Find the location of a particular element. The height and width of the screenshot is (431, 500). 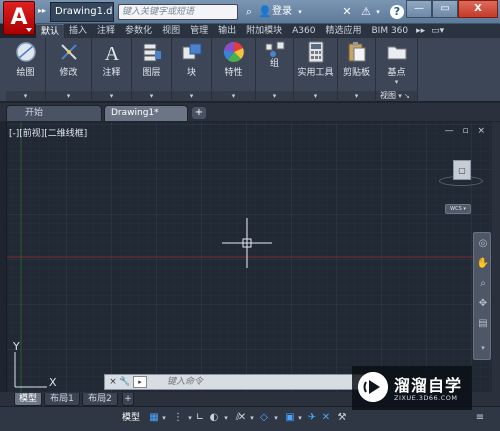

quick-access-more-icon: ▸▸ is located at coordinates (42, 10).